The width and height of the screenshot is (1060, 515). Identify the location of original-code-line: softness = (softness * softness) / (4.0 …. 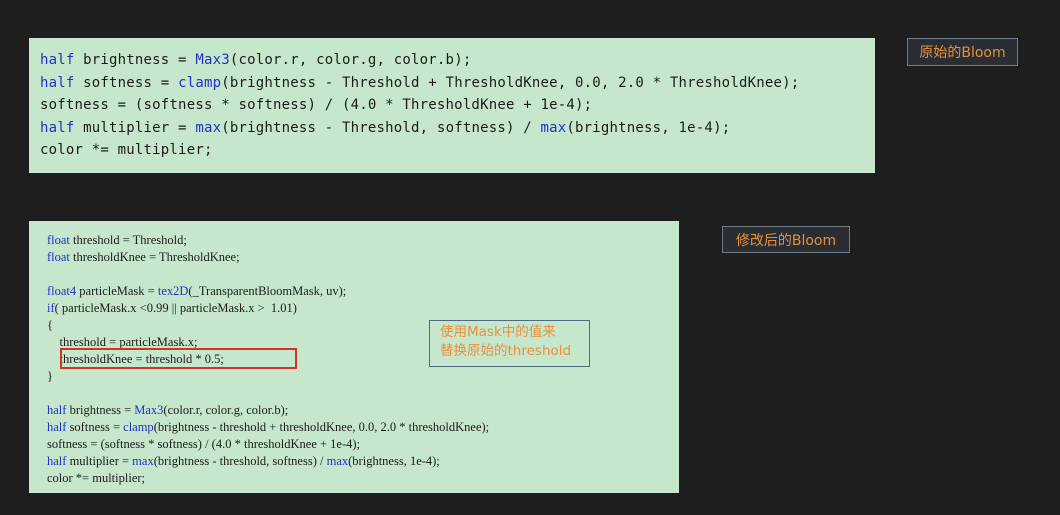
(457, 105).